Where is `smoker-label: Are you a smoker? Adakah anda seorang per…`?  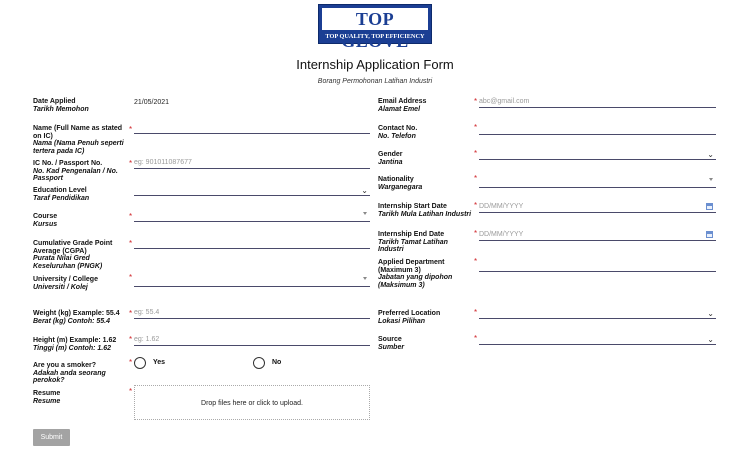
smoker-label: Are you a smoker? Adakah anda seorang per… is located at coordinates (69, 373).